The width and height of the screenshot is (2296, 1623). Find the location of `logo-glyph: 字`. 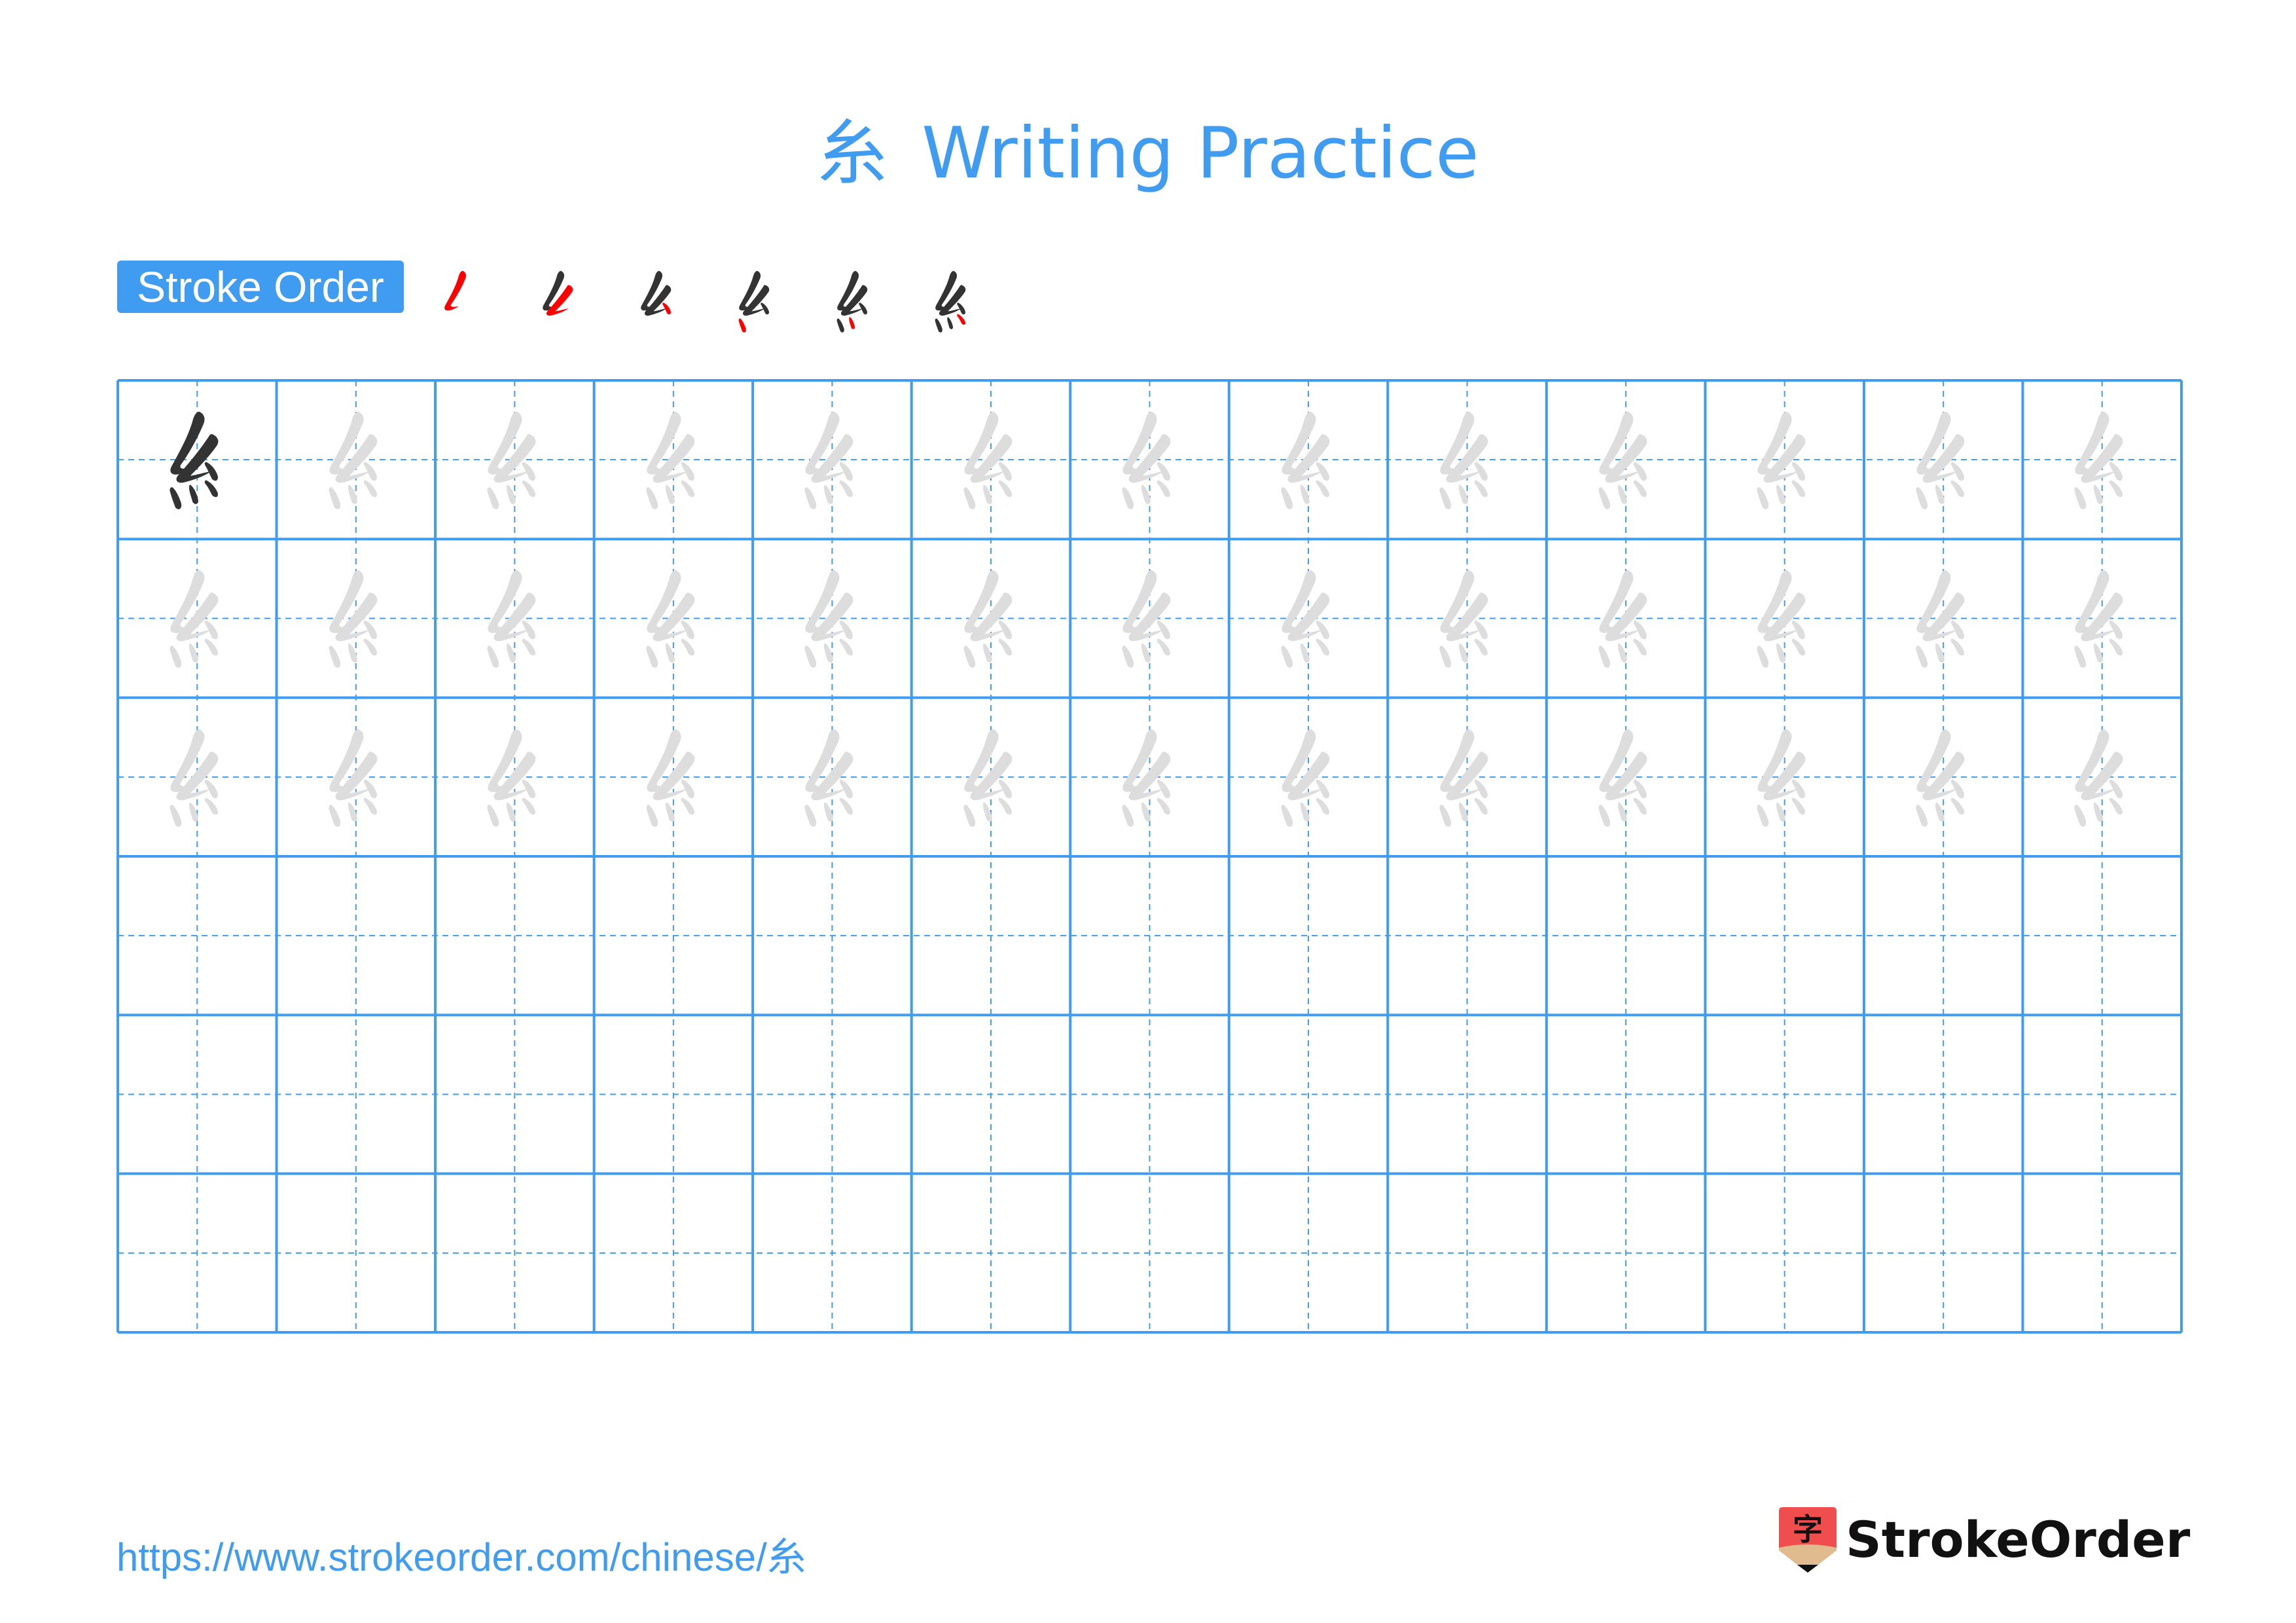

logo-glyph: 字 is located at coordinates (1808, 1529).